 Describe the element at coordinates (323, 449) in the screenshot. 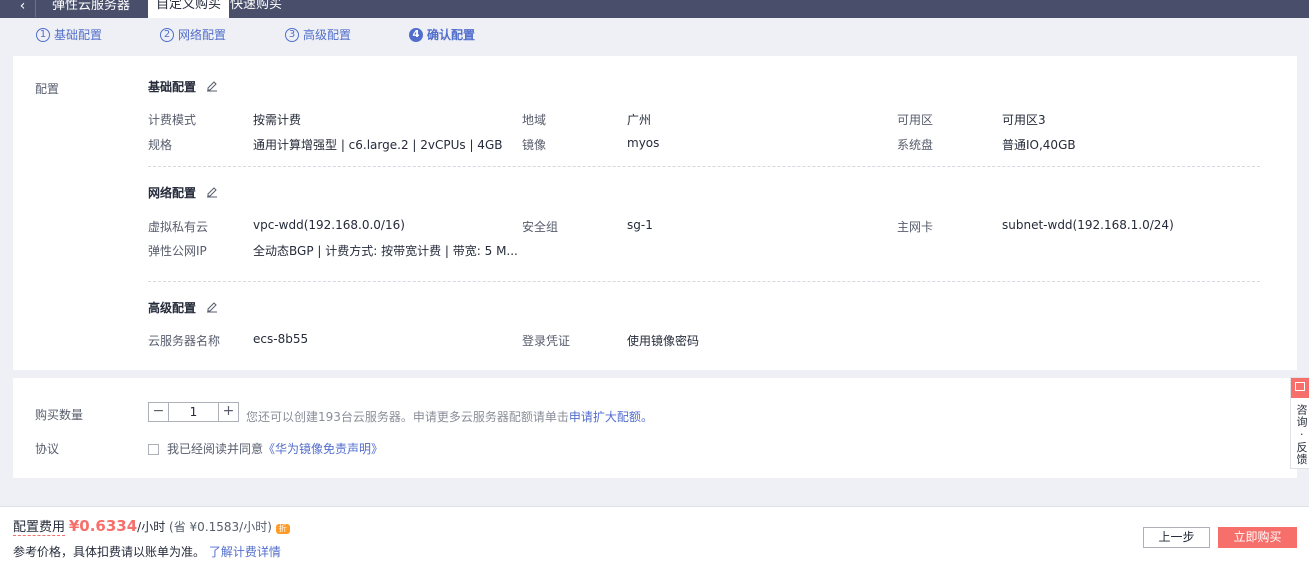

I see `disclaimer-link: 《华为镜像免责声明》` at that location.